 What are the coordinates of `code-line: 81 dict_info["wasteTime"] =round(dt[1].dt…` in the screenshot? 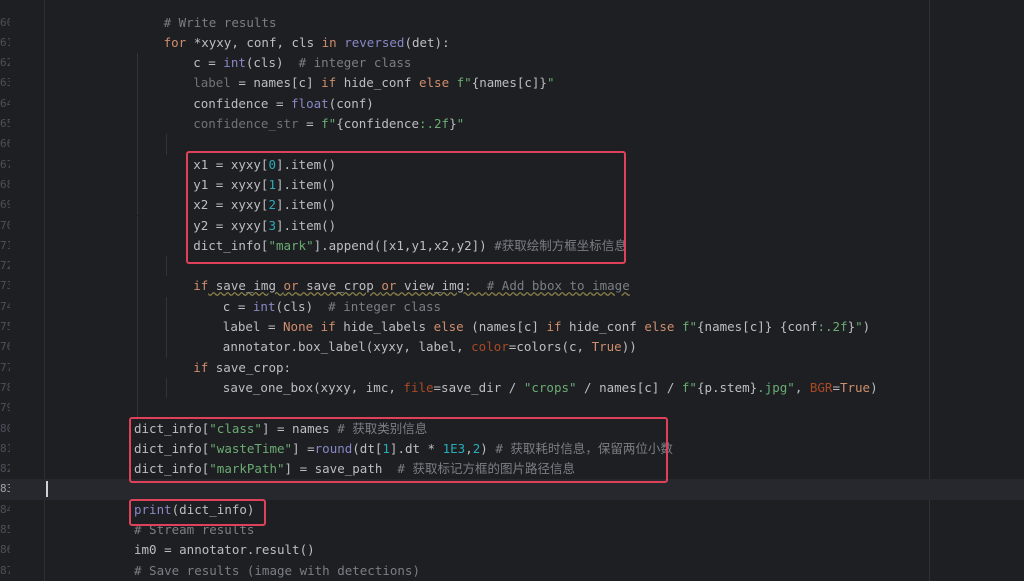 It's located at (512, 449).